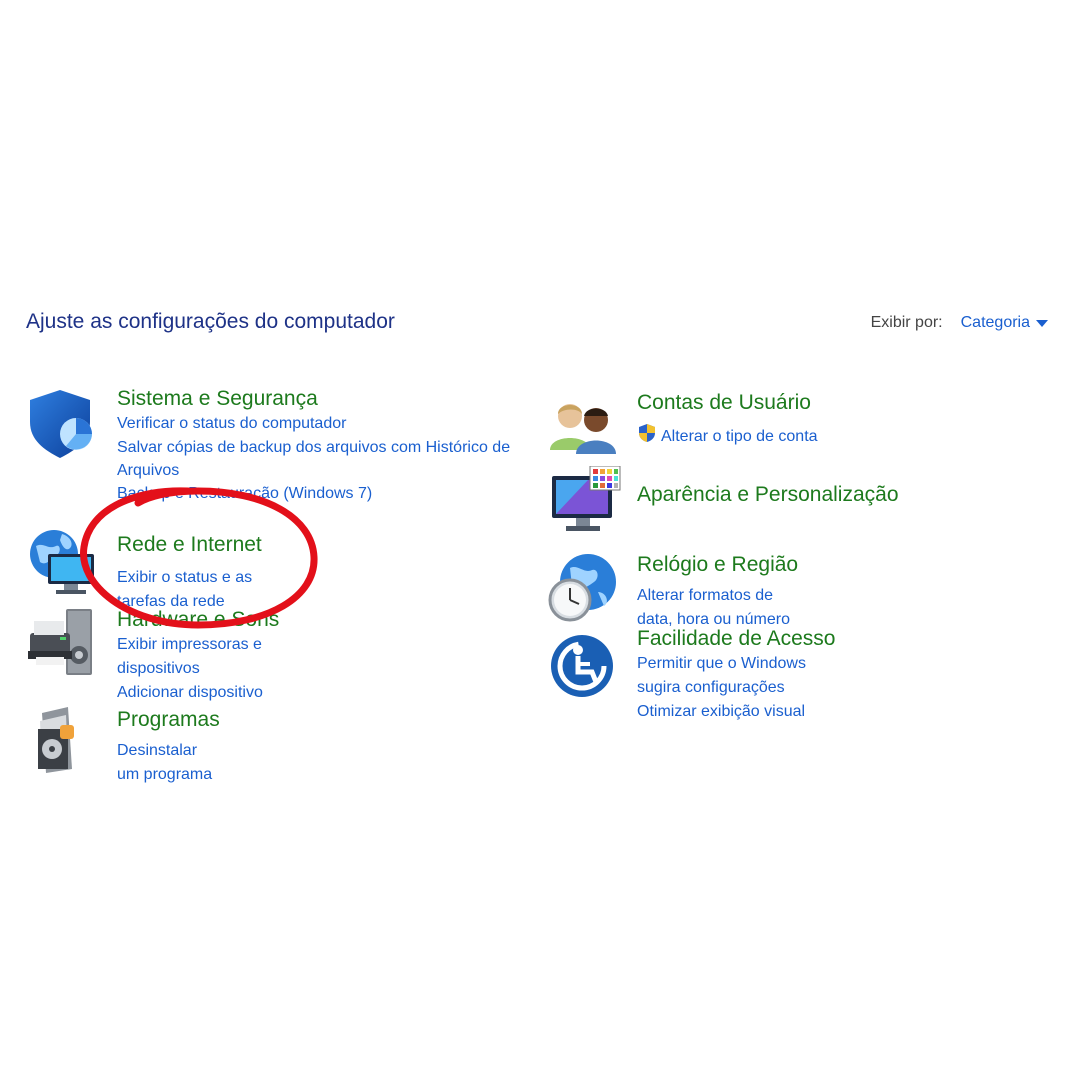 Image resolution: width=1080 pixels, height=1080 pixels. What do you see at coordinates (584, 430) in the screenshot?
I see `users-icon` at bounding box center [584, 430].